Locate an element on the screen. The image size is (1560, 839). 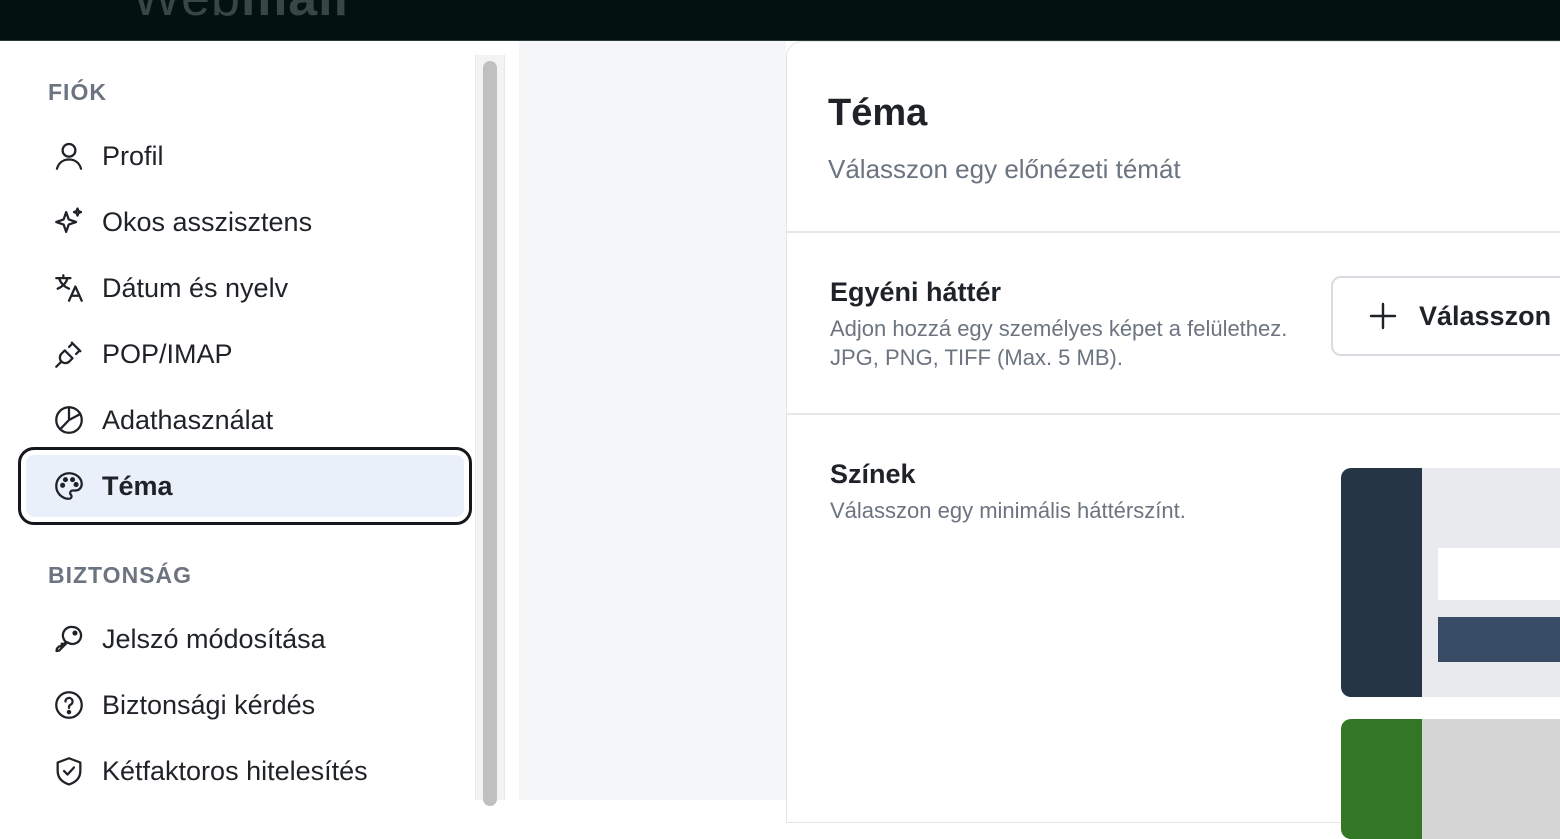
top-bar: Webmail is located at coordinates (780, 20).